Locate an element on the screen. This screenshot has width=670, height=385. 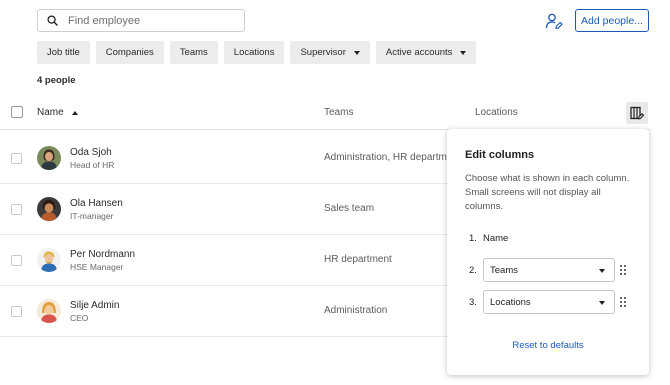
person-role: CEO is located at coordinates (79, 318).